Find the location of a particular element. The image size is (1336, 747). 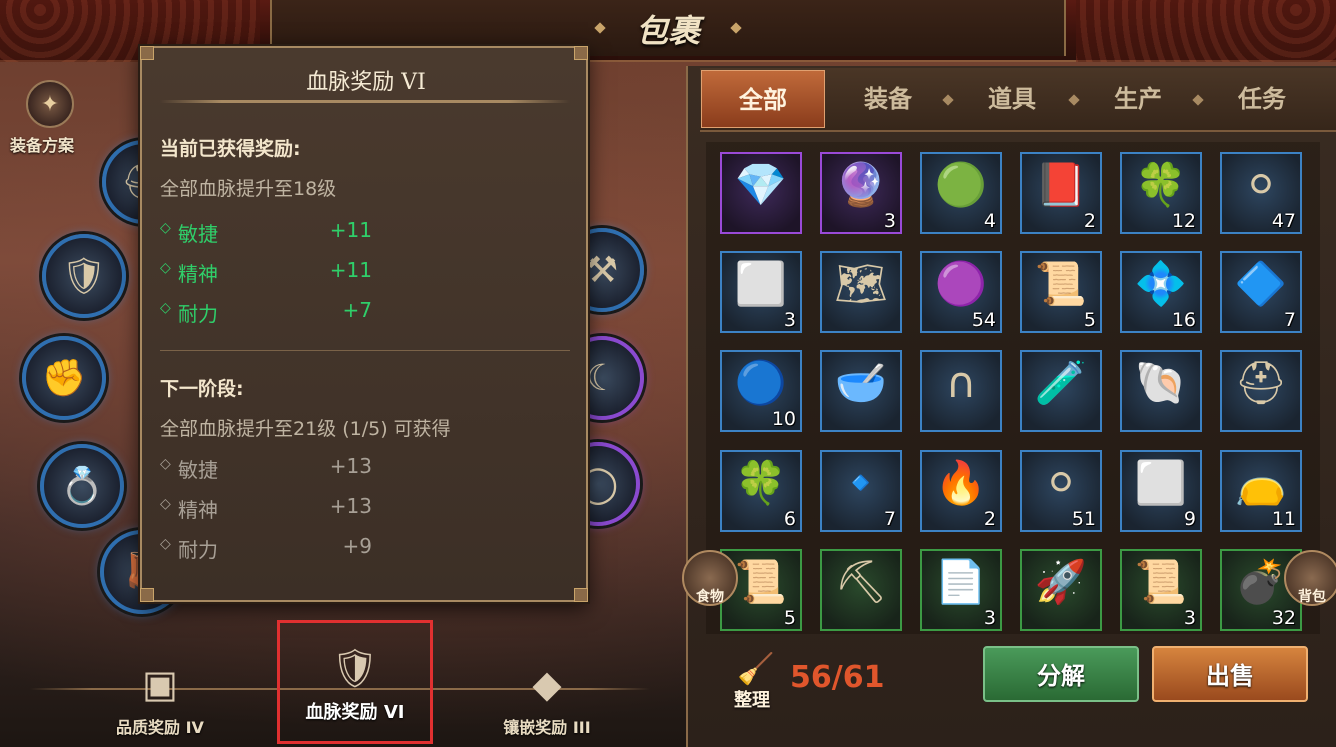

sell-button: 出售 is located at coordinates (1230, 674).